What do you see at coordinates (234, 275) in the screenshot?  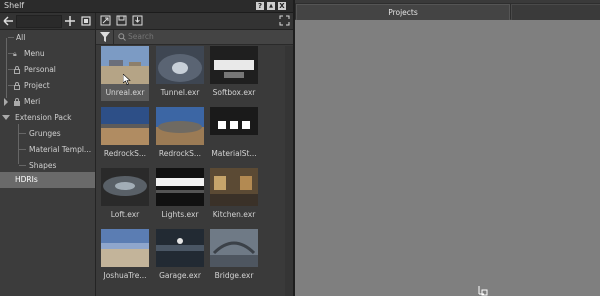 I see `thumbnail-label: Bridge.exr` at bounding box center [234, 275].